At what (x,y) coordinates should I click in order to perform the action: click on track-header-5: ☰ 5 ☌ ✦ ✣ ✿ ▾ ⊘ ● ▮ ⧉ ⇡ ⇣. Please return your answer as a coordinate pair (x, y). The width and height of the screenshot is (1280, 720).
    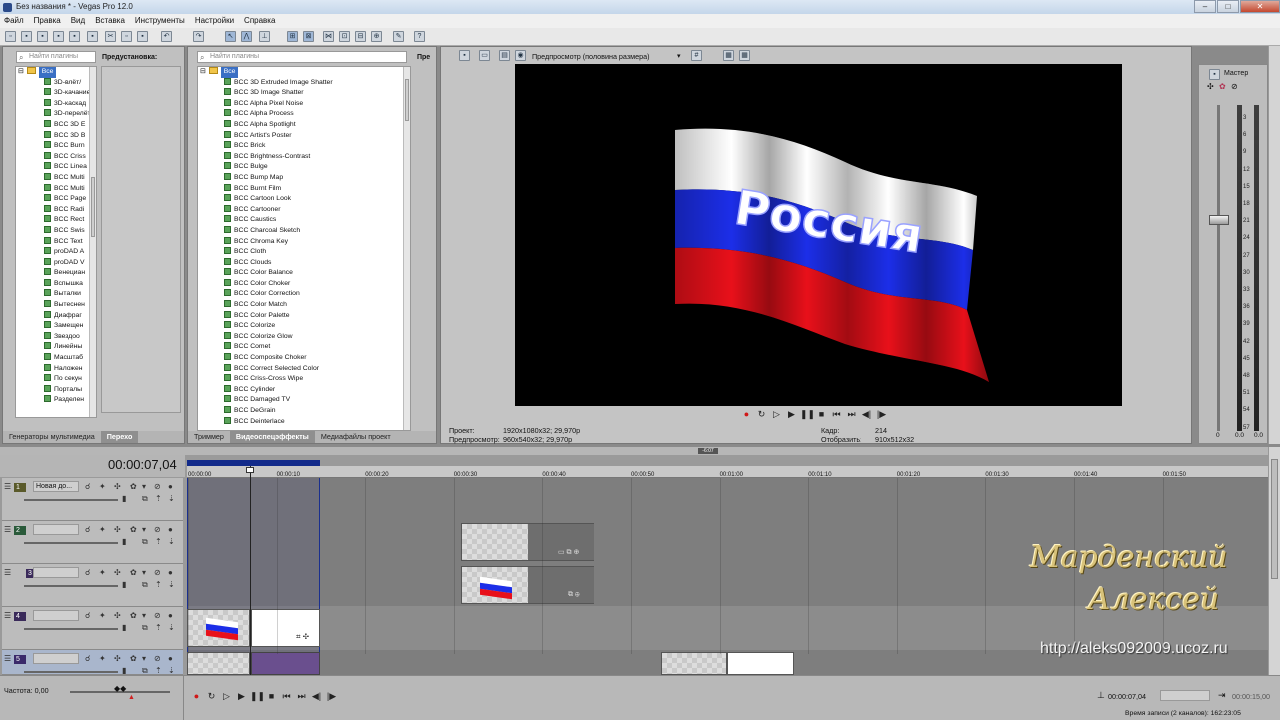
    Looking at the image, I should click on (92, 662).